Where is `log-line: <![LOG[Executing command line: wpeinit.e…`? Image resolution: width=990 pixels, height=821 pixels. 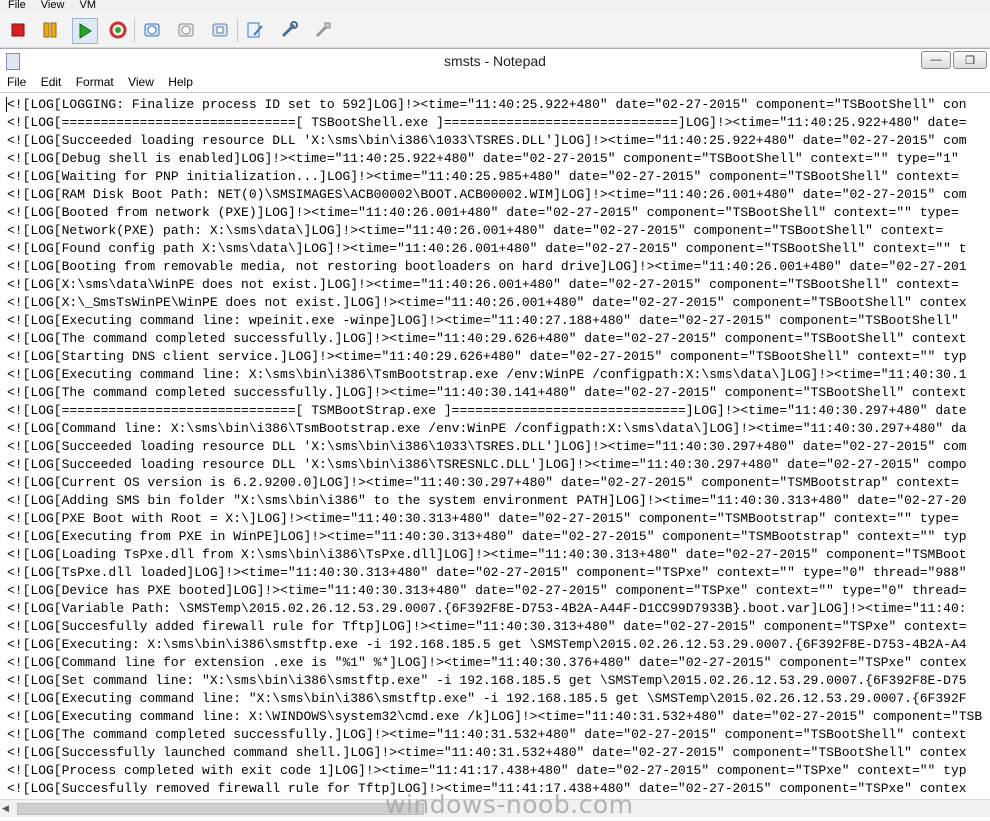
log-line: <![LOG[Executing command line: wpeinit.e… is located at coordinates (487, 320).